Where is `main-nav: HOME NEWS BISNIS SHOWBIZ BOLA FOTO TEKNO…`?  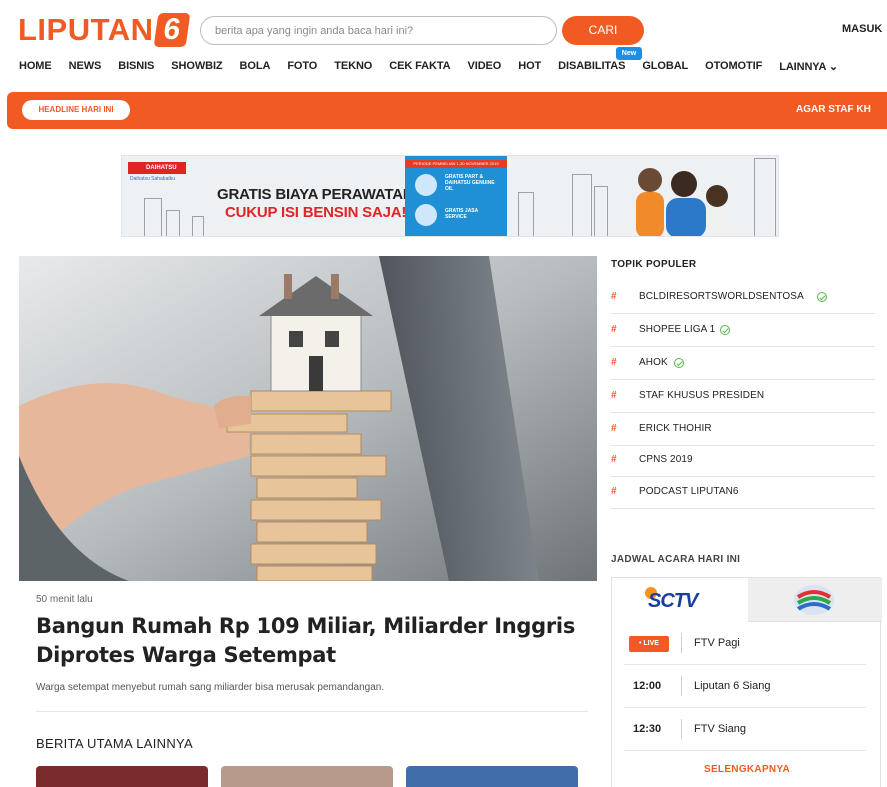 main-nav: HOME NEWS BISNIS SHOWBIZ BOLA FOTO TEKNO… is located at coordinates (437, 68).